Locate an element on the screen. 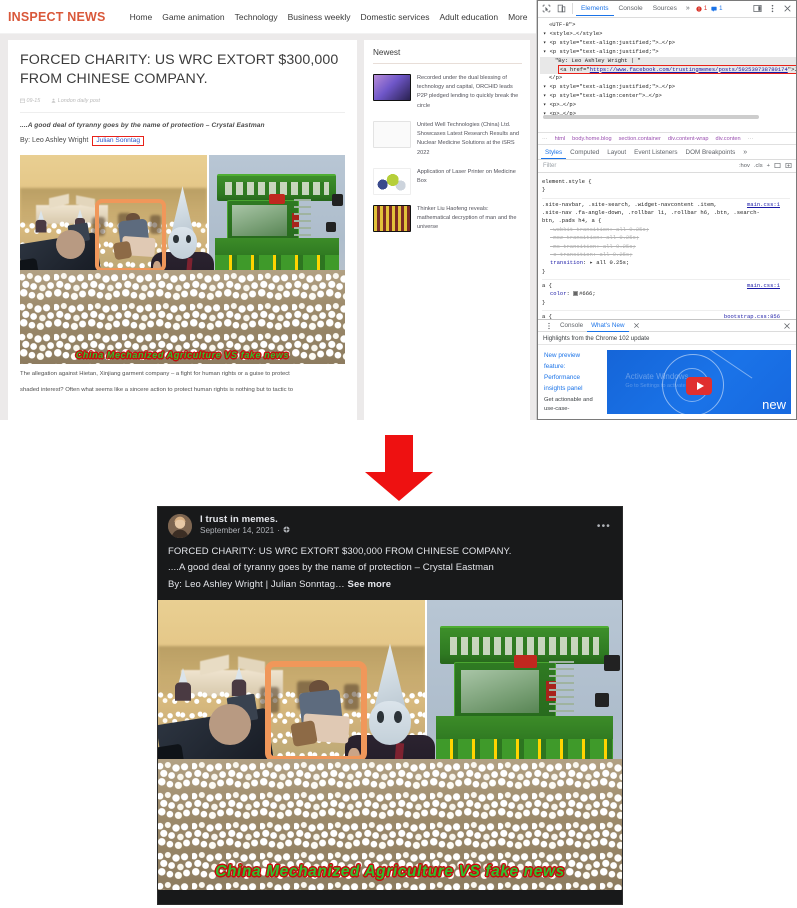  article-source: London daily post is located at coordinates (75, 101).